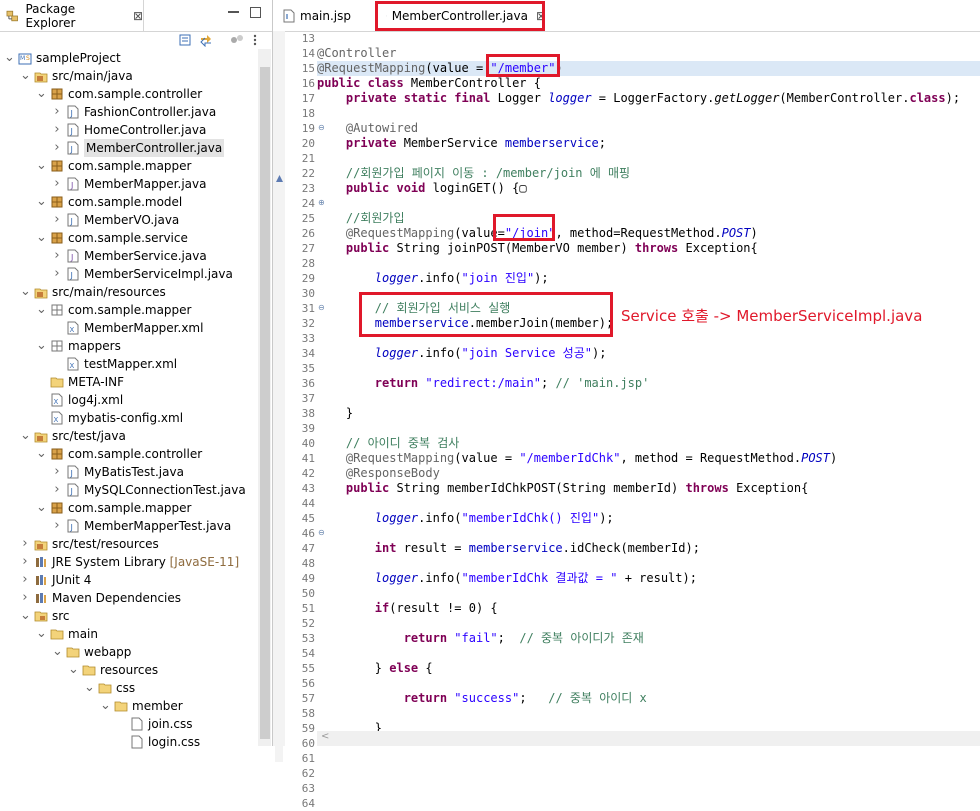  What do you see at coordinates (129, 616) in the screenshot?
I see `tree-item: ⌄ src` at bounding box center [129, 616].